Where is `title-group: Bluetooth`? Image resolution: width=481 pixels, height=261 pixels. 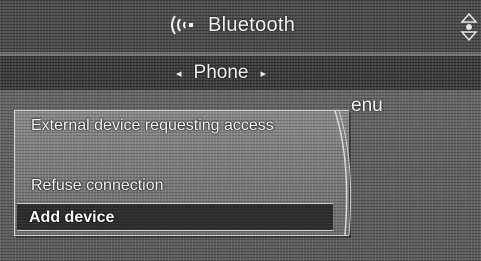 title-group: Bluetooth is located at coordinates (231, 25).